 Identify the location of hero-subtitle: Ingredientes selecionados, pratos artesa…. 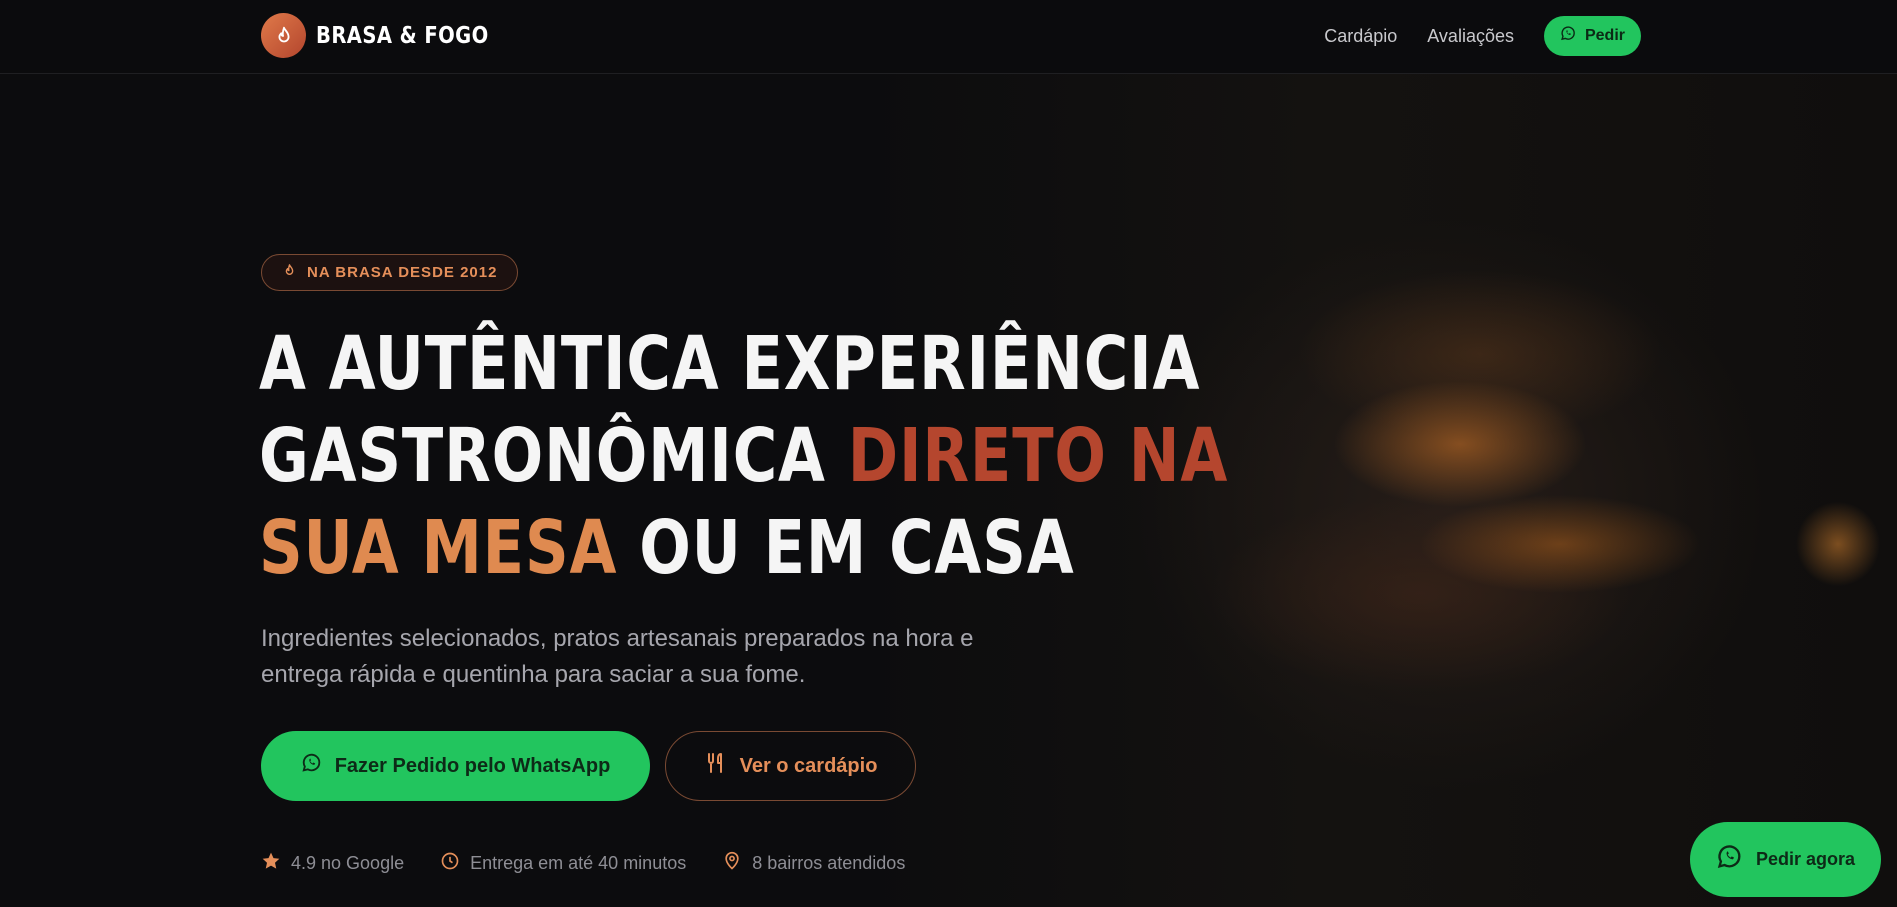
(641, 657).